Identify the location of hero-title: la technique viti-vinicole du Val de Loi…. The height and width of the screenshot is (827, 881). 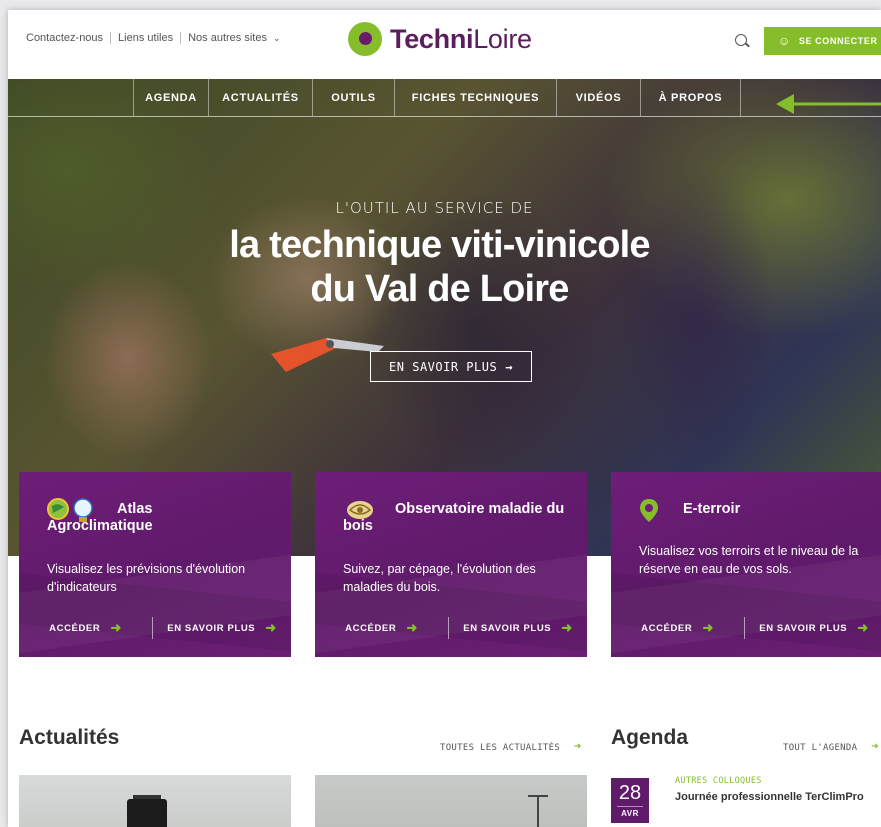
(444, 267).